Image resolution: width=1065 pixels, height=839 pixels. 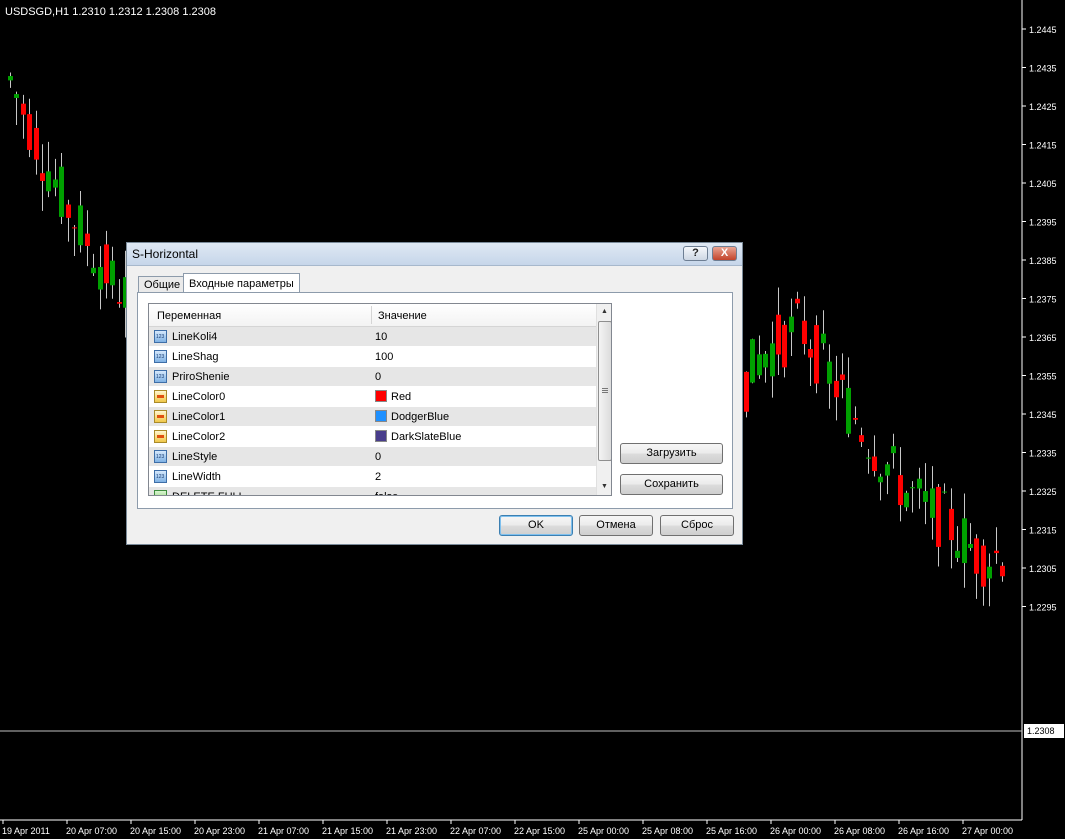 What do you see at coordinates (195, 357) in the screenshot?
I see `param-name: LineShag` at bounding box center [195, 357].